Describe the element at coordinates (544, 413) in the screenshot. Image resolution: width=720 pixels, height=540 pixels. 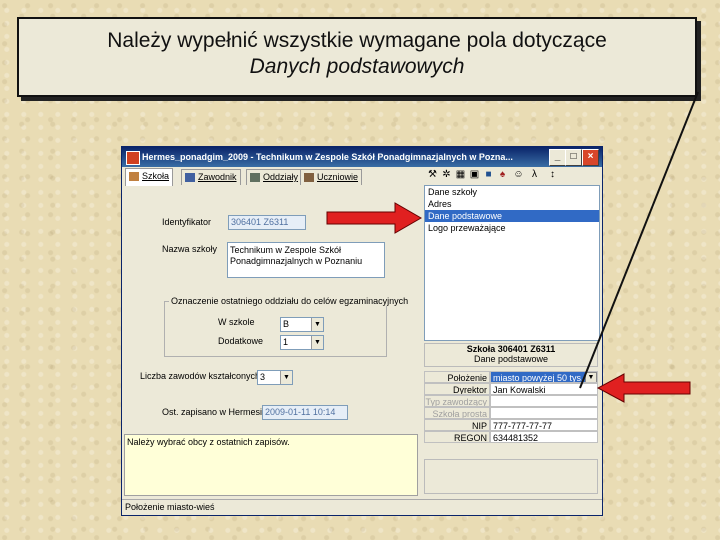
I see `szkola-field` at that location.